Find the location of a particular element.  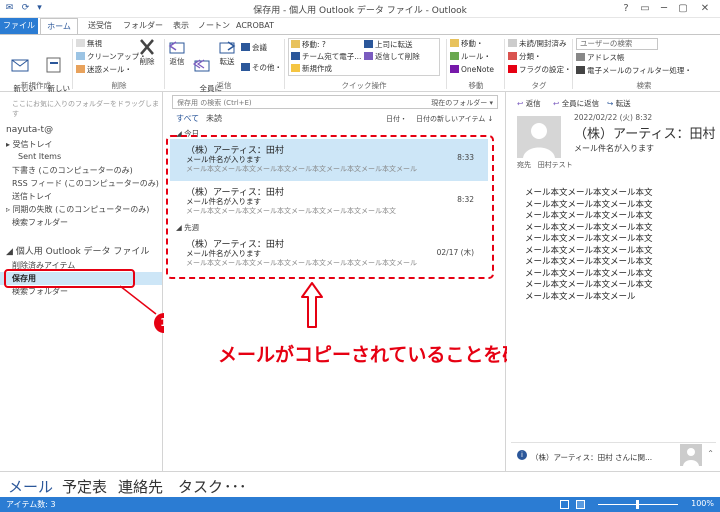

quickstep-new: 新規作成 is located at coordinates (311, 69).